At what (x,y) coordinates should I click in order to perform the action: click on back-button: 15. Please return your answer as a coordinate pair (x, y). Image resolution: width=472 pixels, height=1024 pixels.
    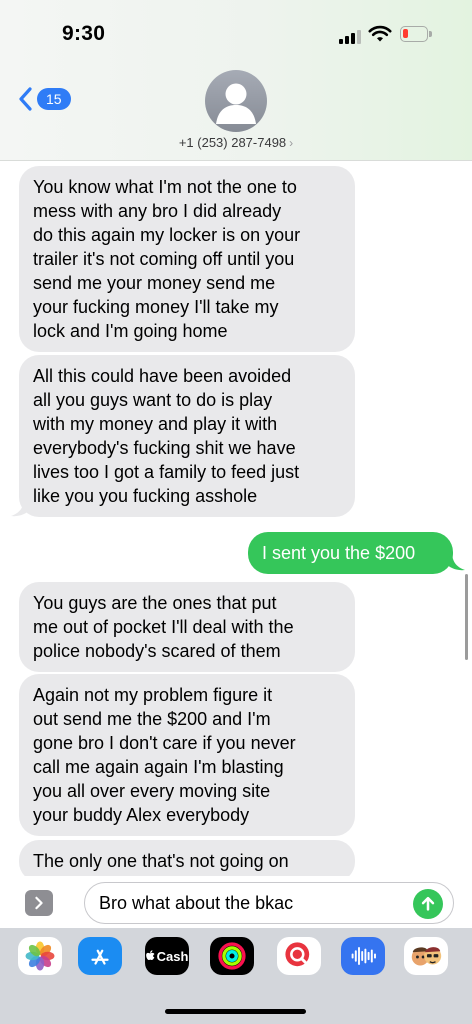
    Looking at the image, I should click on (43, 99).